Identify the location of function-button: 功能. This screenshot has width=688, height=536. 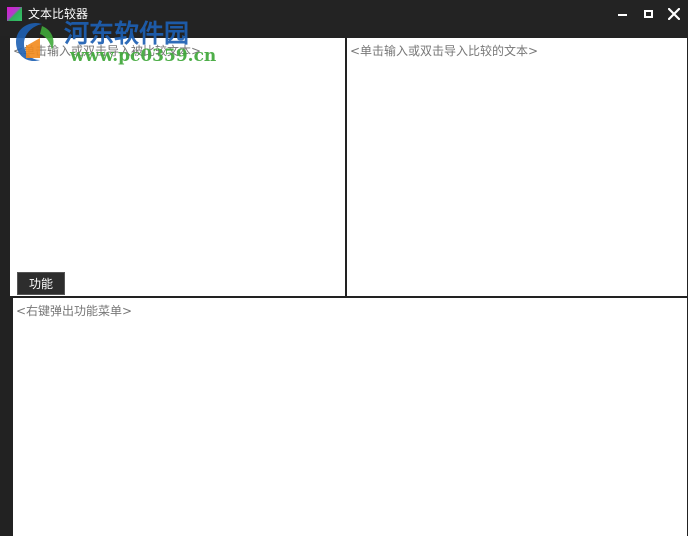
(41, 283).